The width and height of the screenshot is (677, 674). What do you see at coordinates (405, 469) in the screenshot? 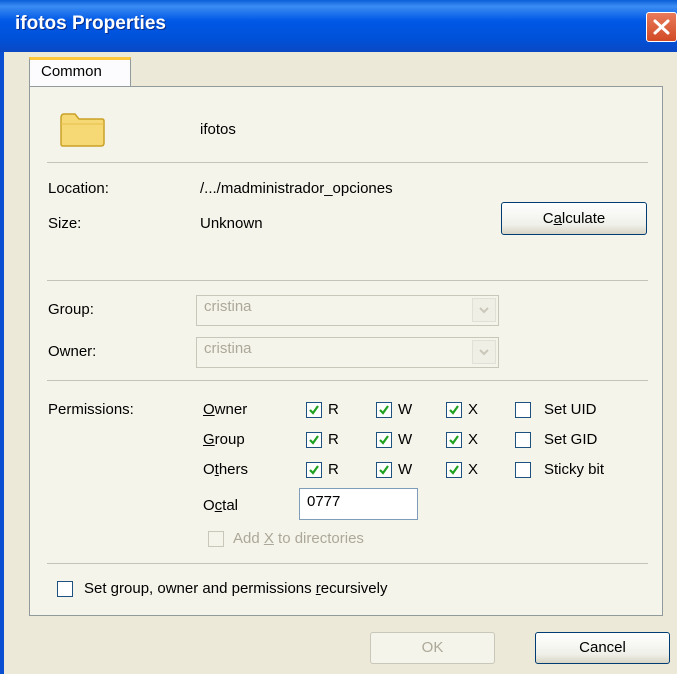
I see `others-write-label: W` at bounding box center [405, 469].